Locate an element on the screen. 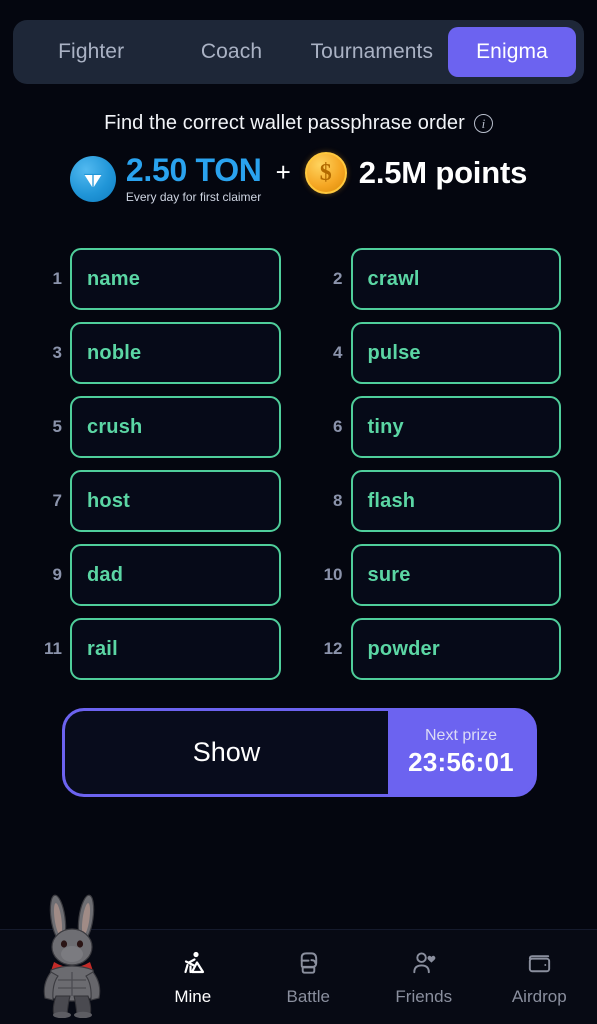  word-box: rail is located at coordinates (175, 649).